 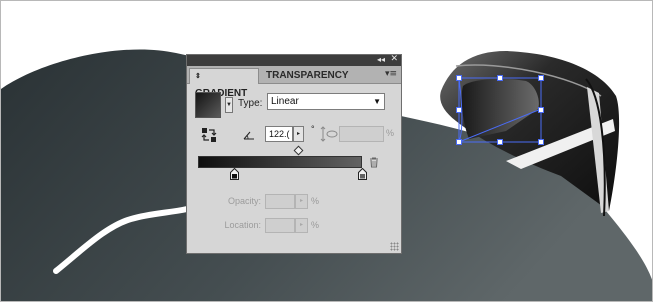 I want to click on aspect-ratio-percent: %, so click(x=390, y=133).